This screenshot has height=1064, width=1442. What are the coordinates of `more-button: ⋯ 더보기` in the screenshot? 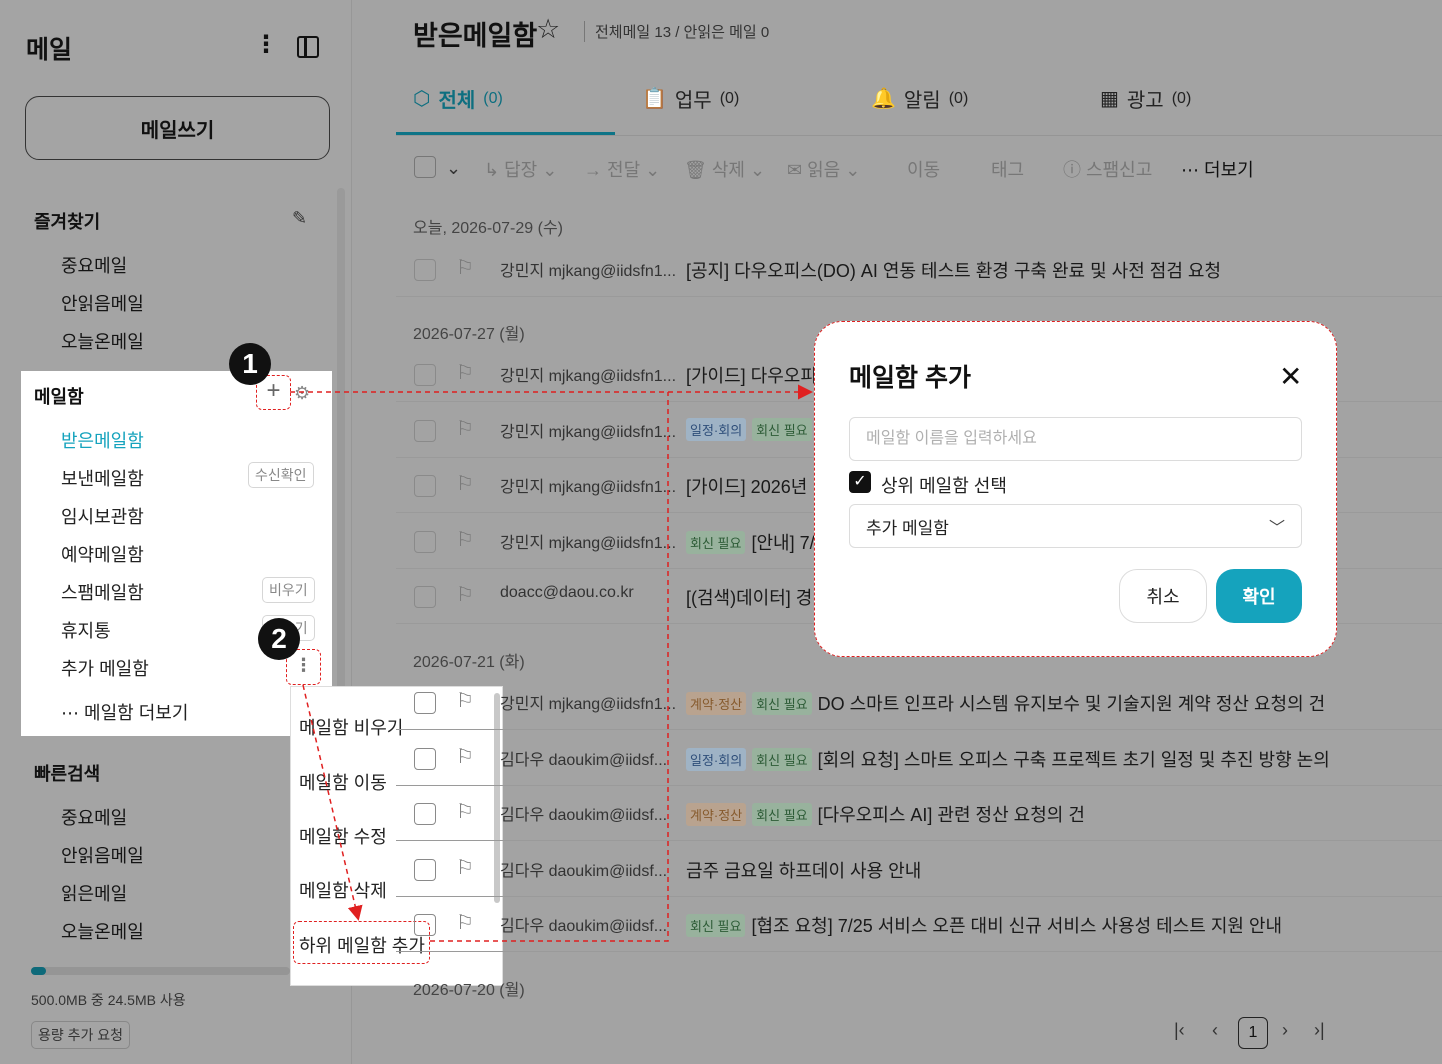 It's located at (1217, 169).